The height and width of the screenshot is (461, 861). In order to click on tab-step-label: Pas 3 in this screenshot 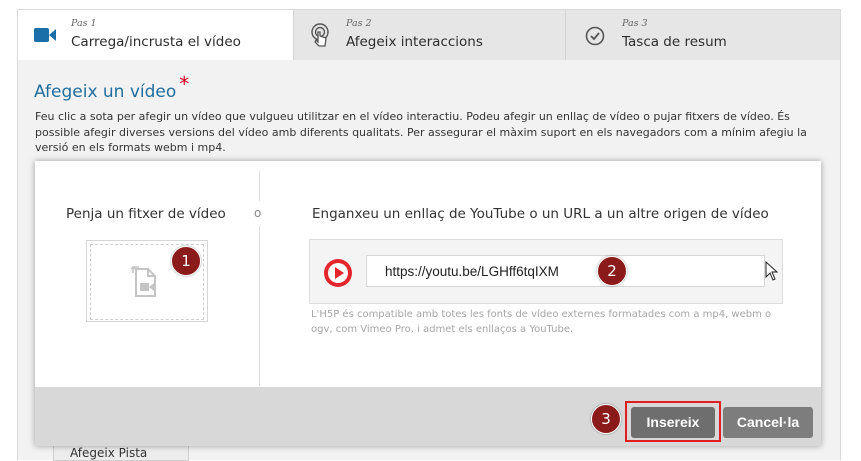, I will do `click(635, 23)`.